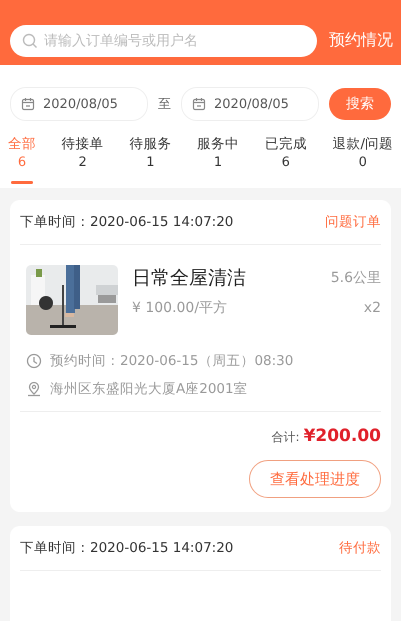  What do you see at coordinates (163, 41) in the screenshot?
I see `search-field: 请输入订单编号或用户名` at bounding box center [163, 41].